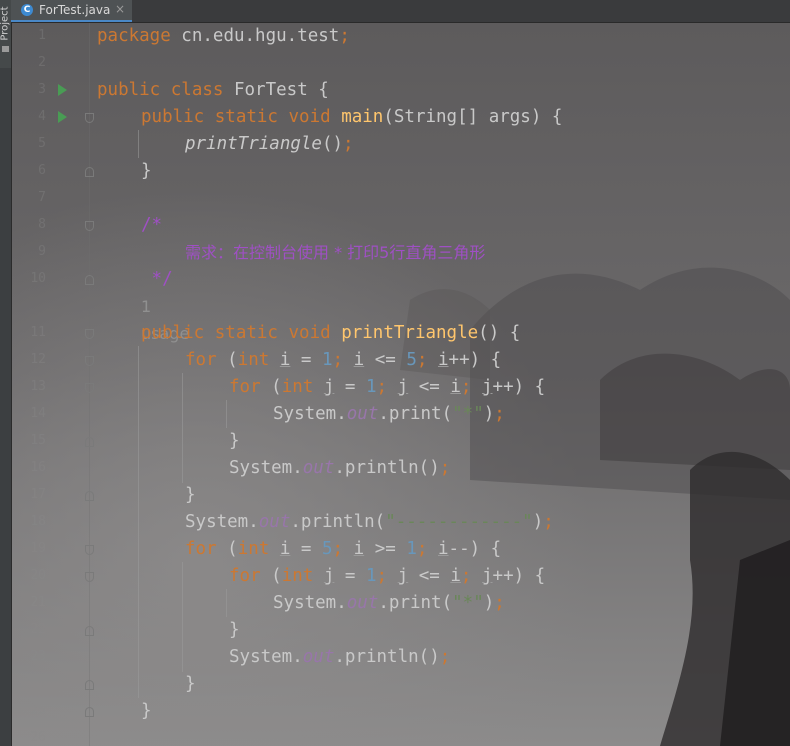  What do you see at coordinates (38, 278) in the screenshot?
I see `line-number: 10` at bounding box center [38, 278].